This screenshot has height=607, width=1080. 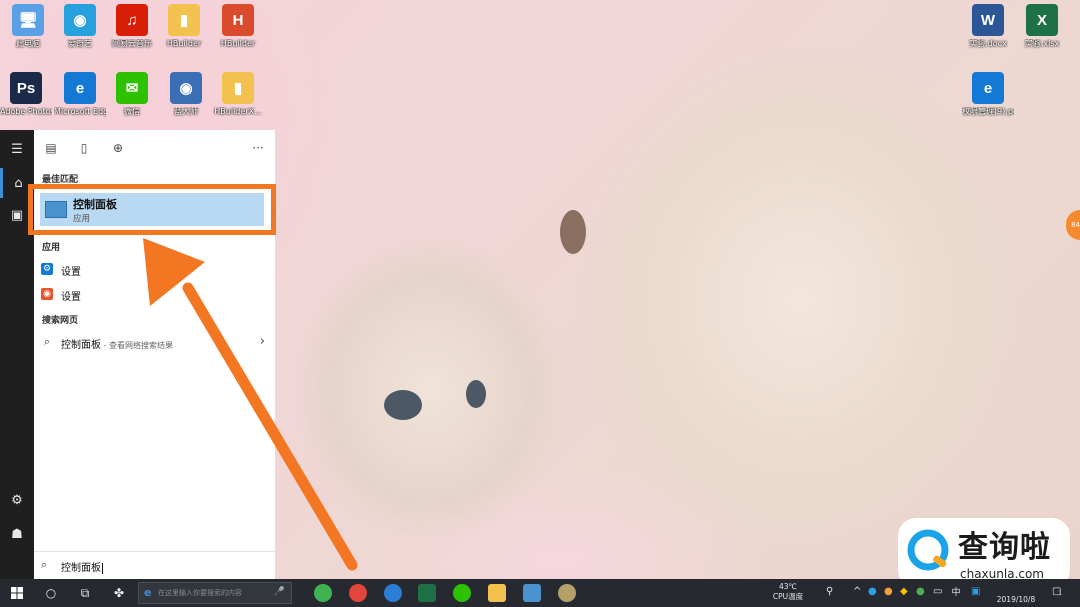 What do you see at coordinates (118, 148) in the screenshot?
I see `web-filter-icon: ⊕` at bounding box center [118, 148].